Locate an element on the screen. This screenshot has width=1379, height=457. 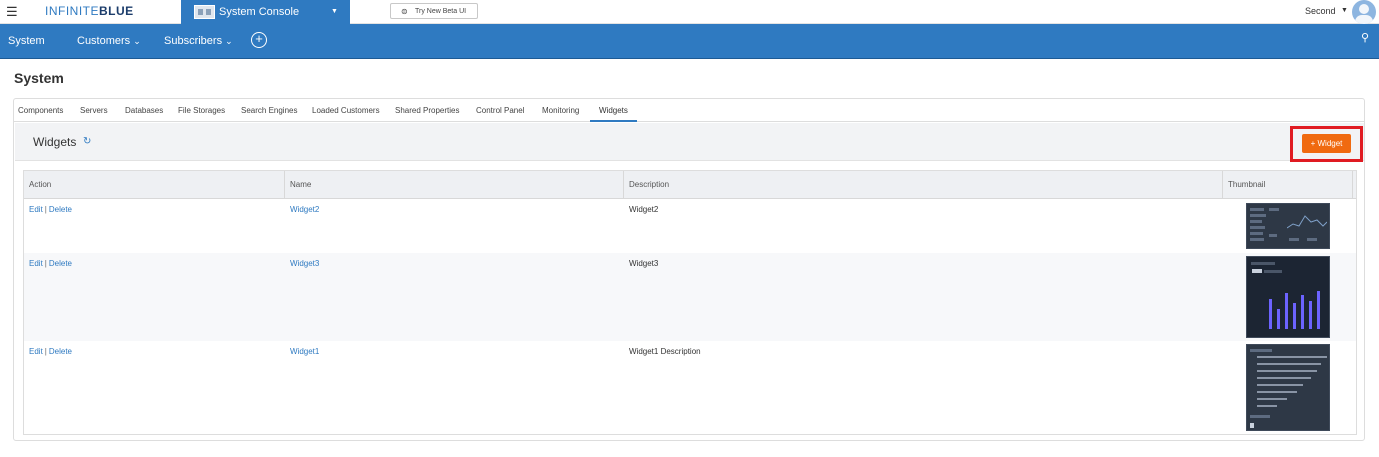
app-switcher: System Console ▼ is located at coordinates (265, 12).